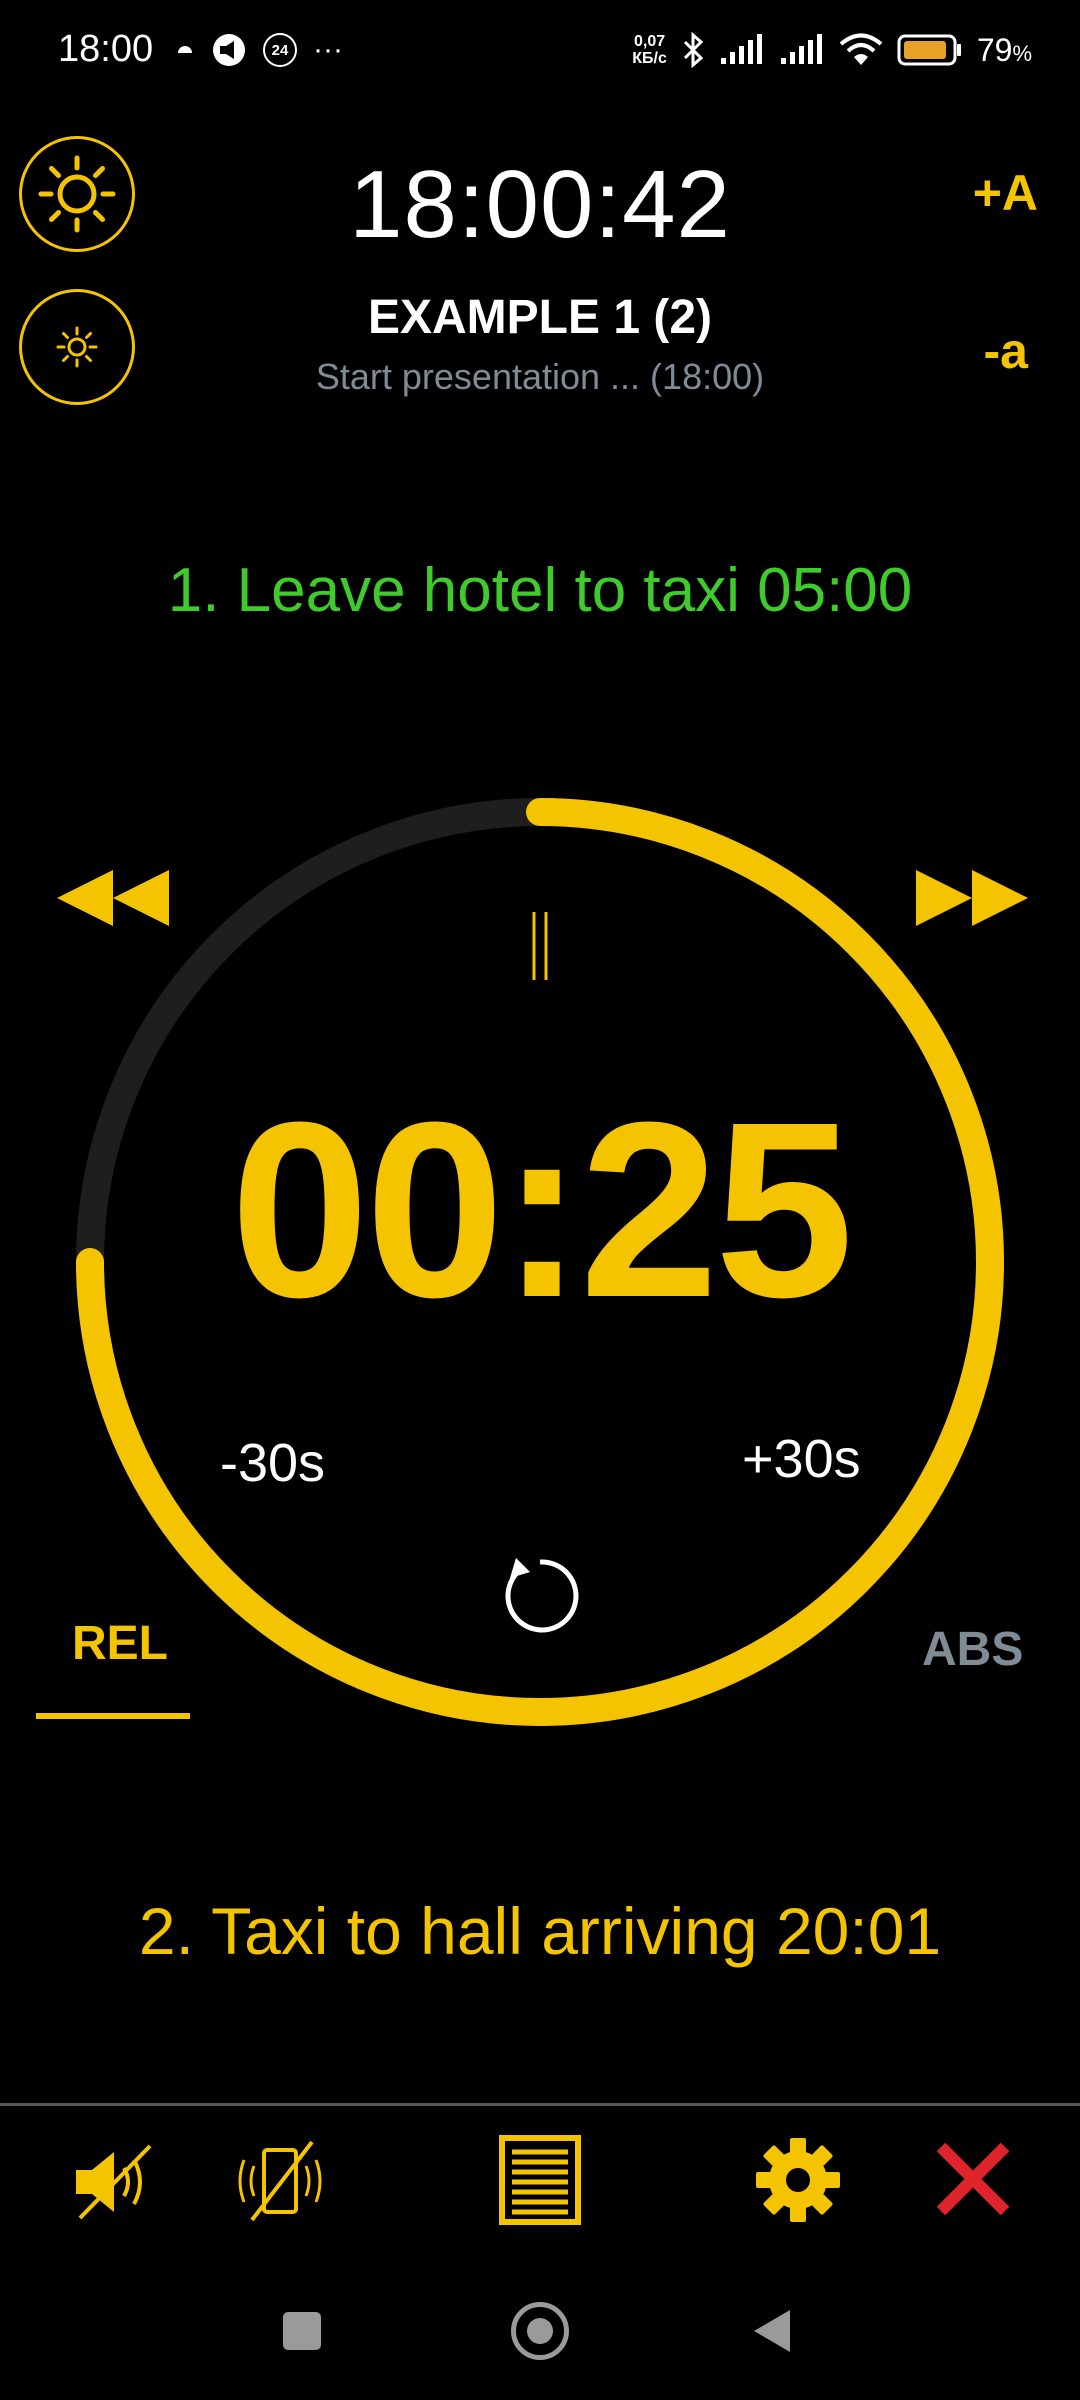 The width and height of the screenshot is (1080, 2400). I want to click on close-button, so click(973, 2179).